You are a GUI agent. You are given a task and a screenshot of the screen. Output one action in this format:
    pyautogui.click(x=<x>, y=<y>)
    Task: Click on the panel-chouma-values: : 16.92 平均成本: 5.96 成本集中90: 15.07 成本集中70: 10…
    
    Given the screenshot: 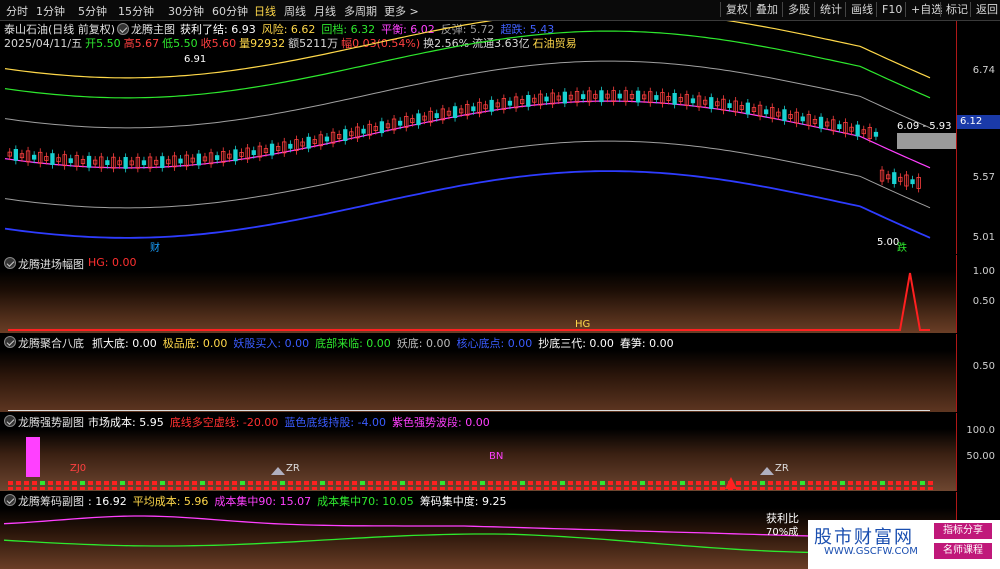 What is the action you would take?
    pyautogui.click(x=300, y=501)
    